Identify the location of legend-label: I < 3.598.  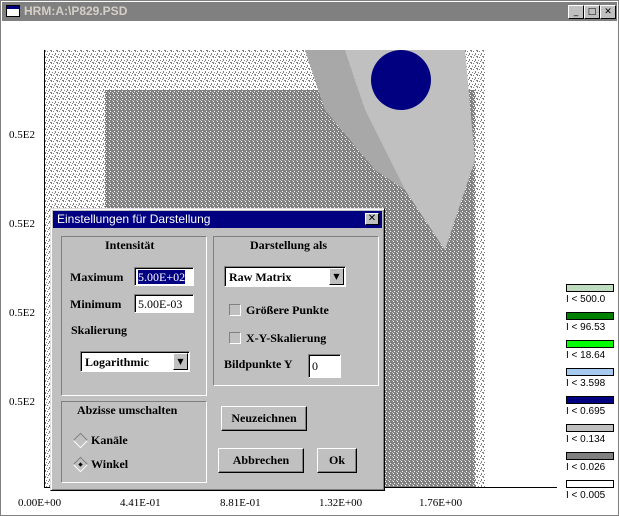
(586, 383).